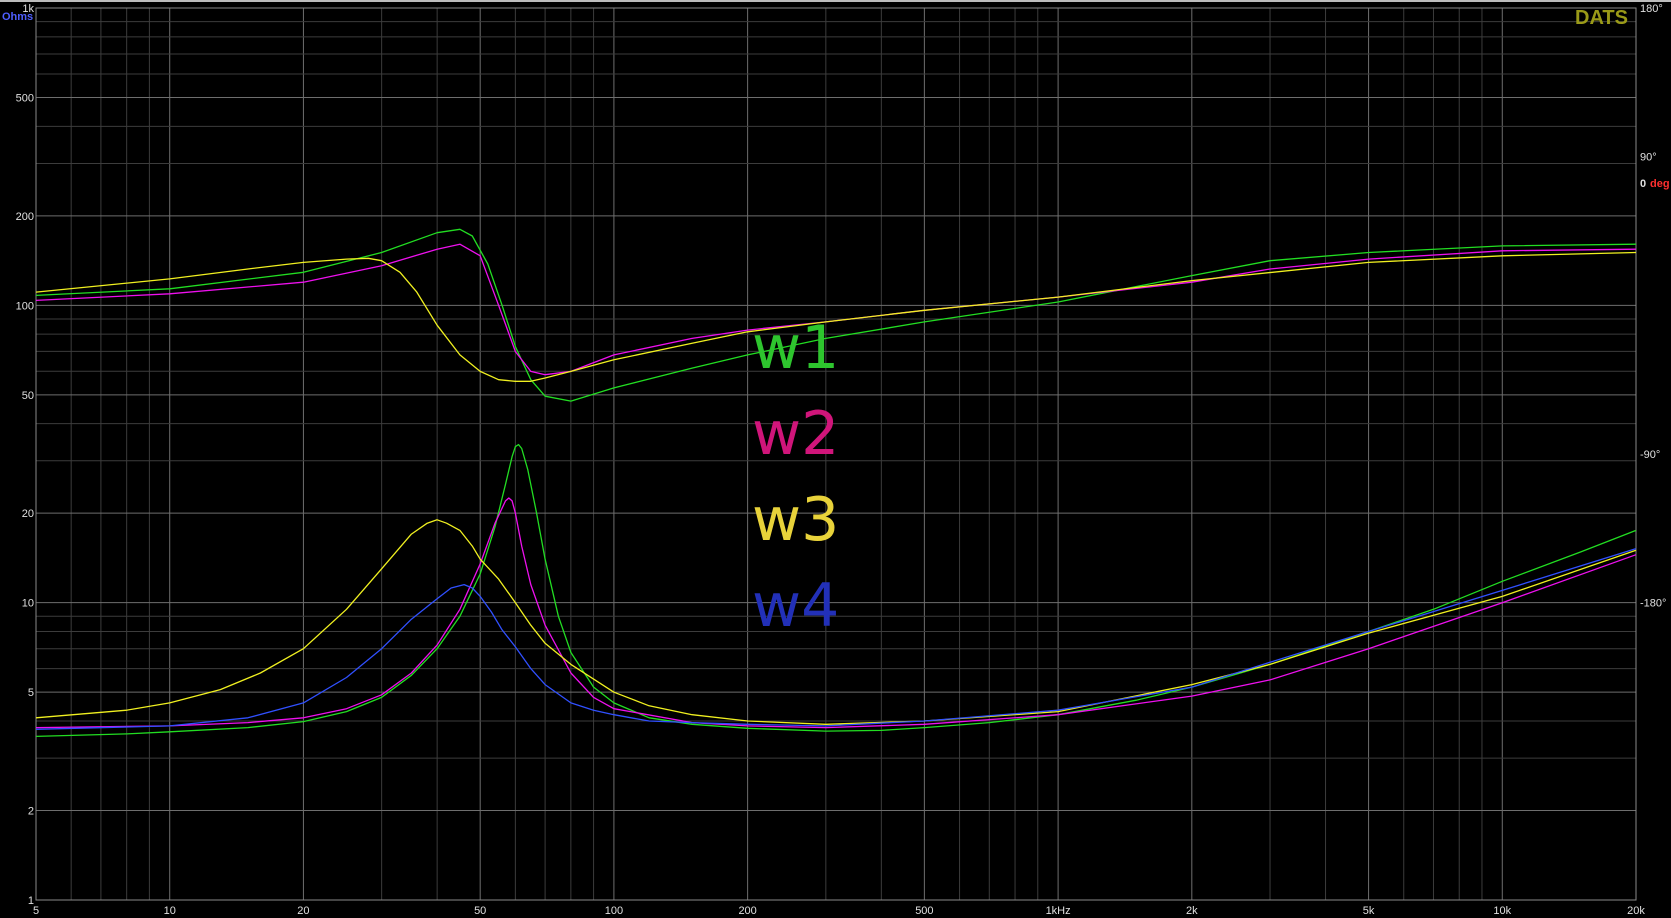  I want to click on y-left-tick-label: 5, so click(31, 693).